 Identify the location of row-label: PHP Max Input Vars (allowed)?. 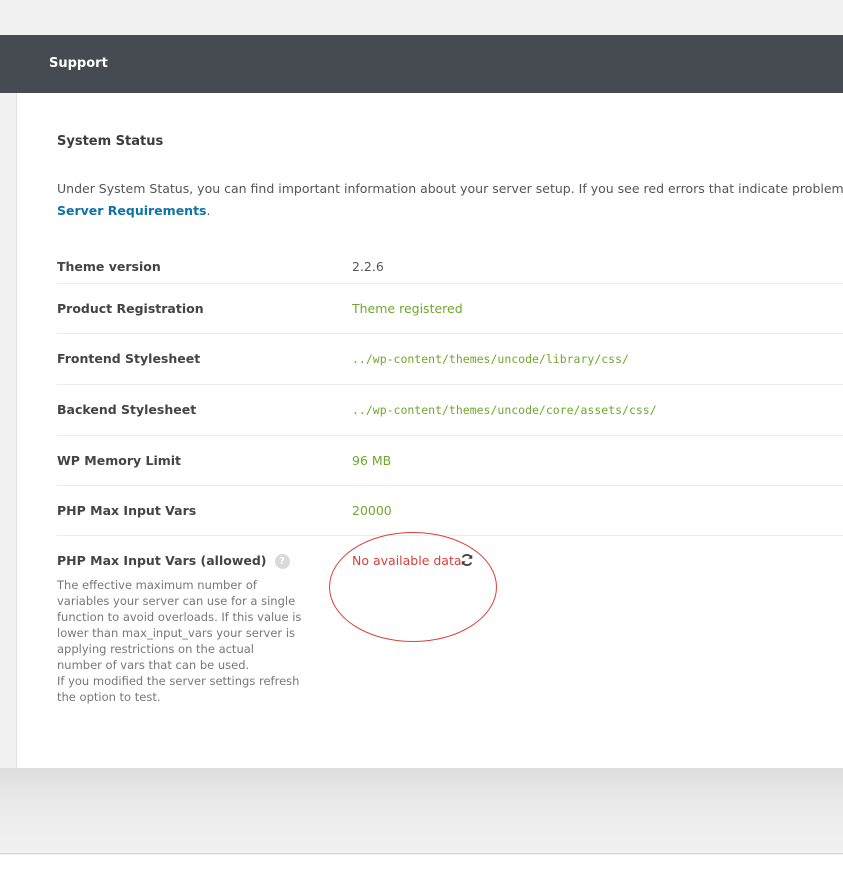
(173, 561).